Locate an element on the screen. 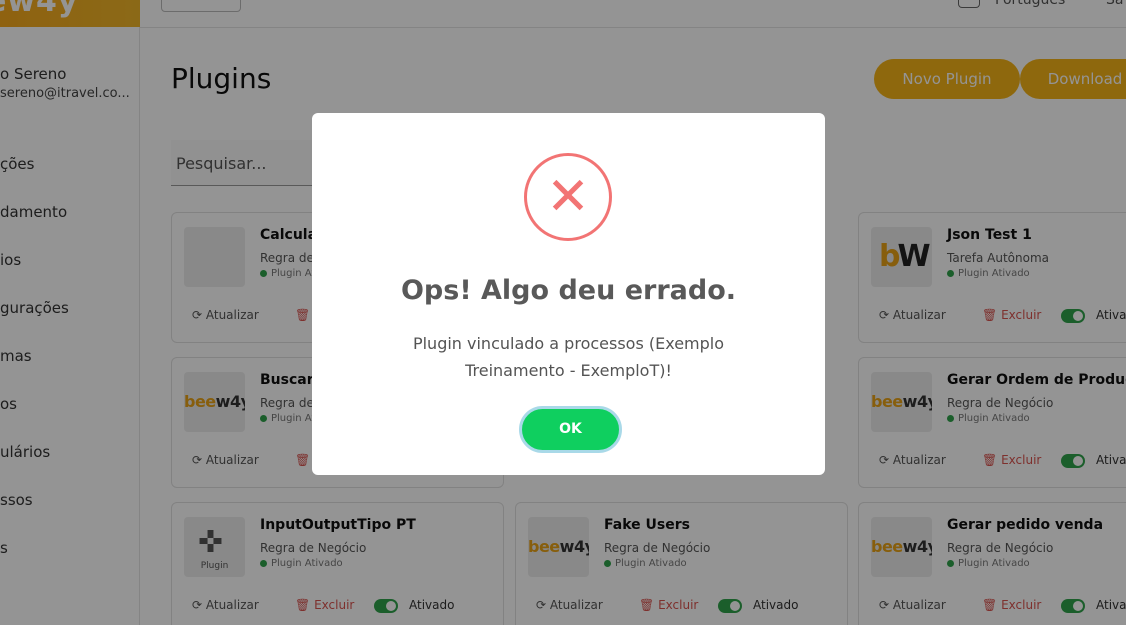  ok-button: OK is located at coordinates (570, 429).